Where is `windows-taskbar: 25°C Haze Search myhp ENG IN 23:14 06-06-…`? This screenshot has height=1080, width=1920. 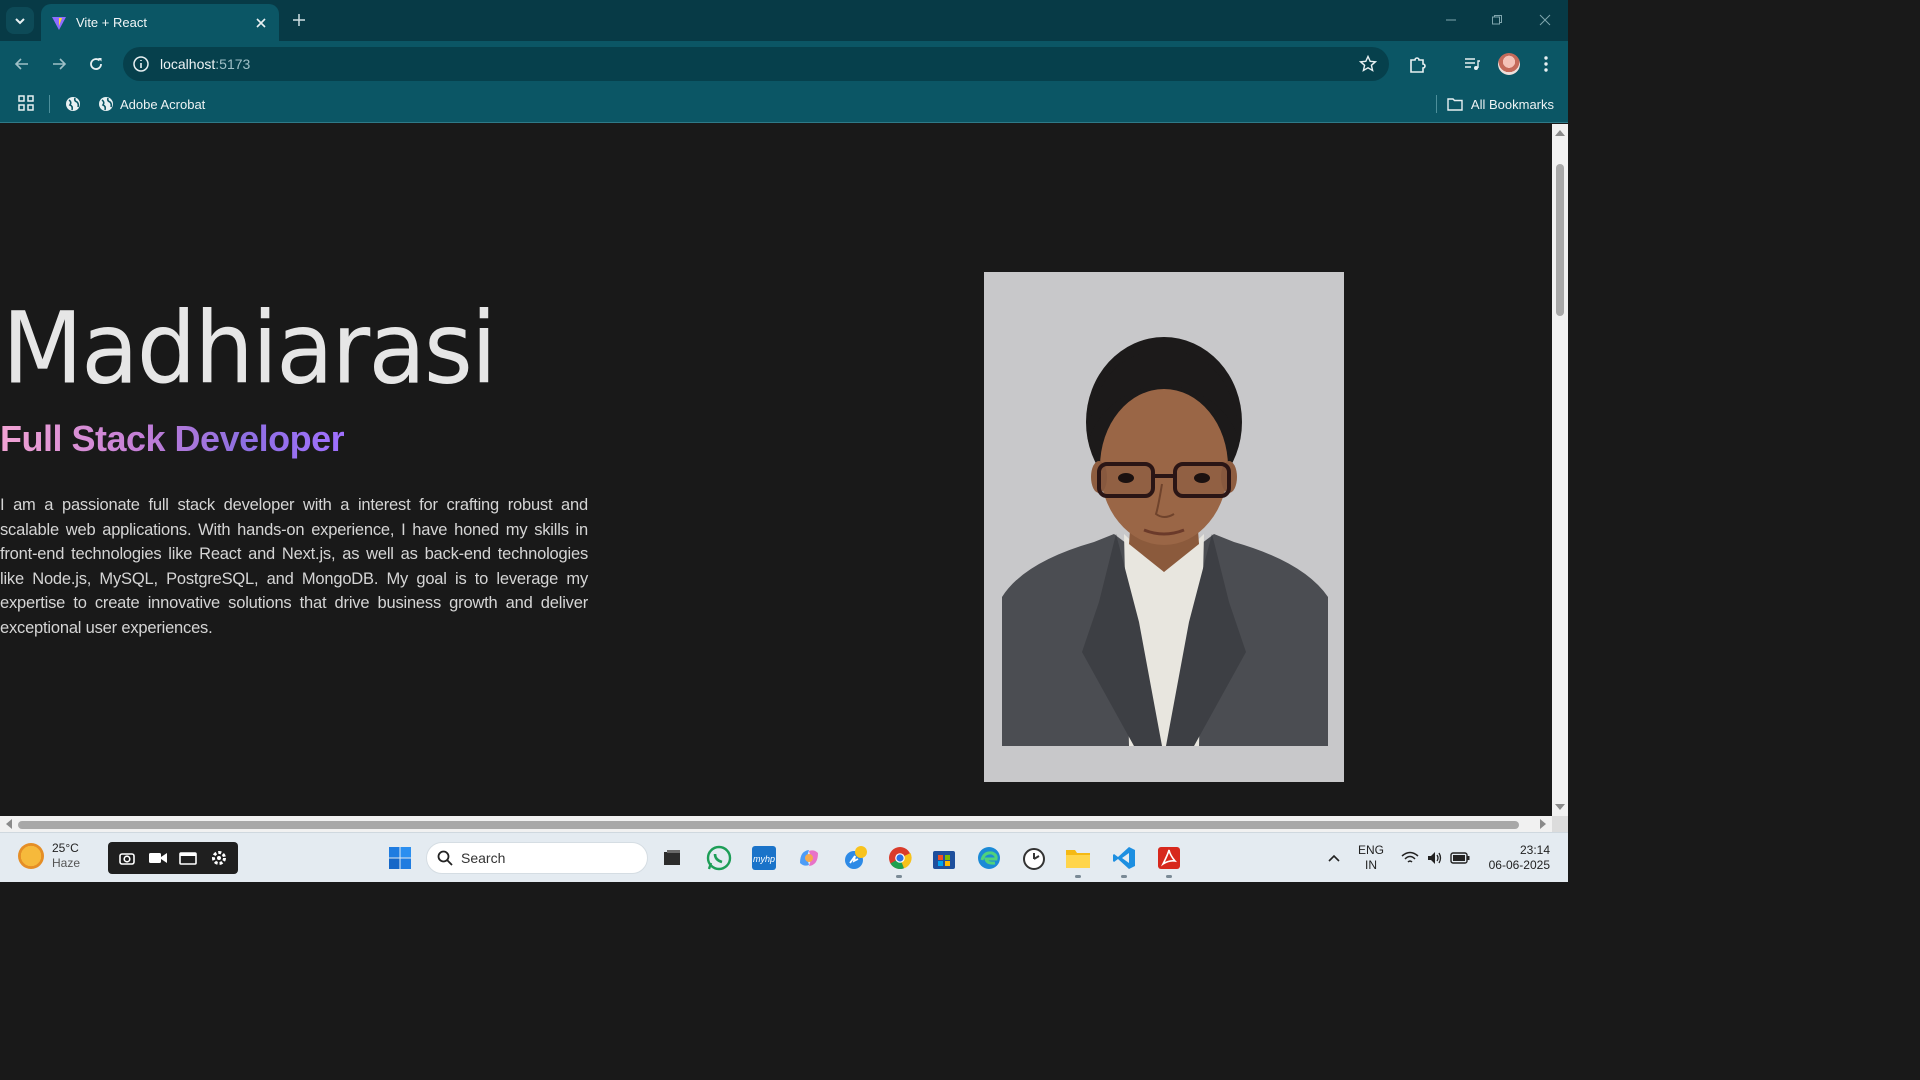 windows-taskbar: 25°C Haze Search myhp ENG IN 23:14 06-06-… is located at coordinates (784, 857).